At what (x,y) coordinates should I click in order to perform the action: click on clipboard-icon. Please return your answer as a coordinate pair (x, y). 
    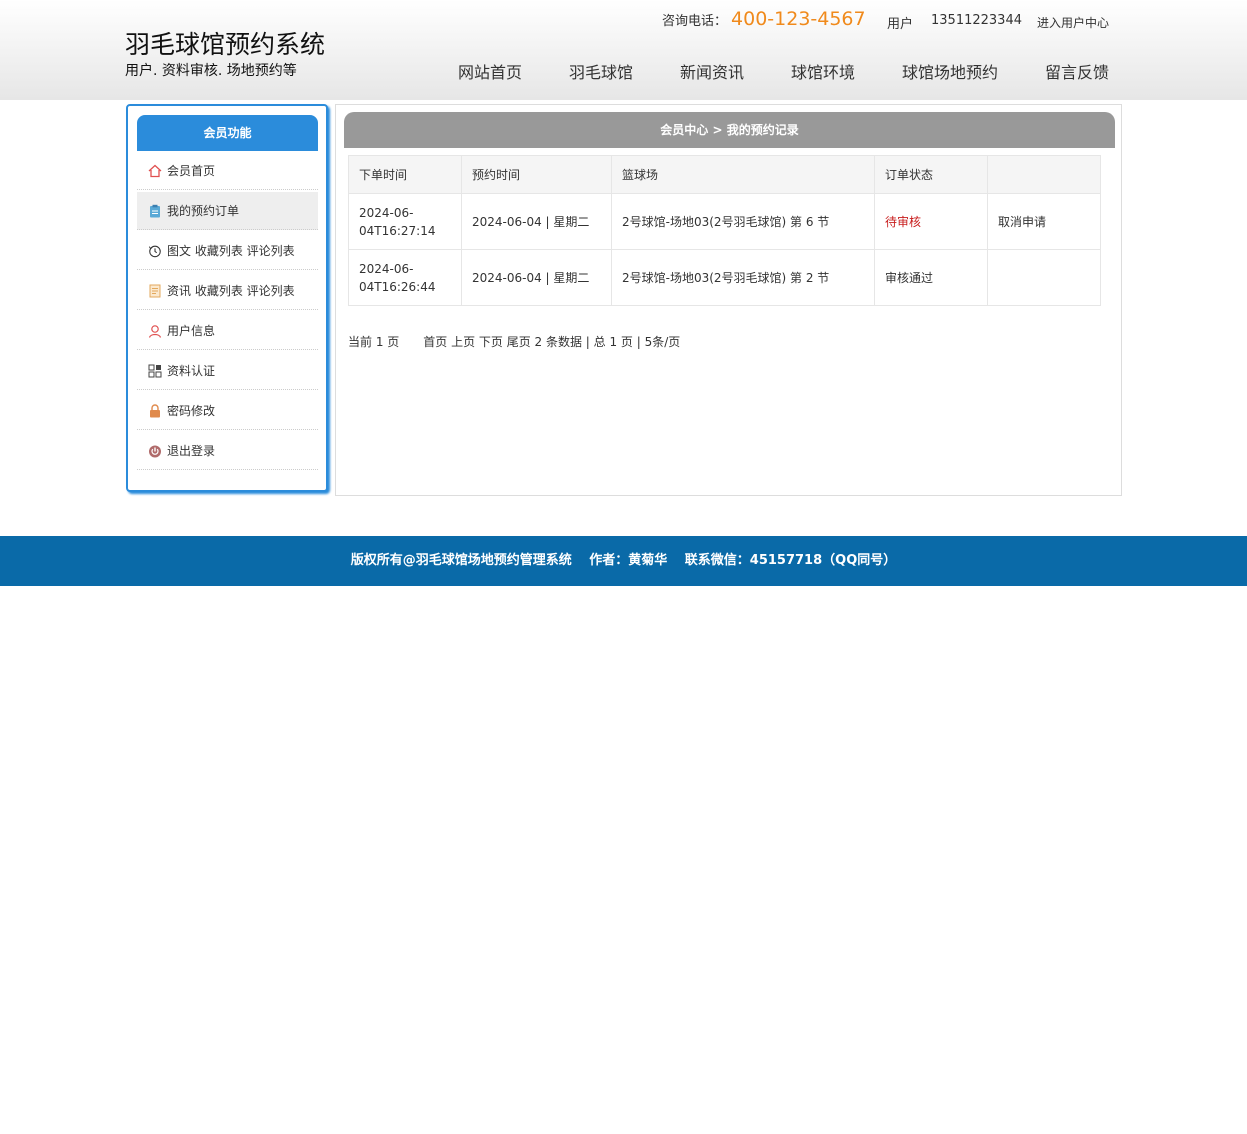
    Looking at the image, I should click on (155, 211).